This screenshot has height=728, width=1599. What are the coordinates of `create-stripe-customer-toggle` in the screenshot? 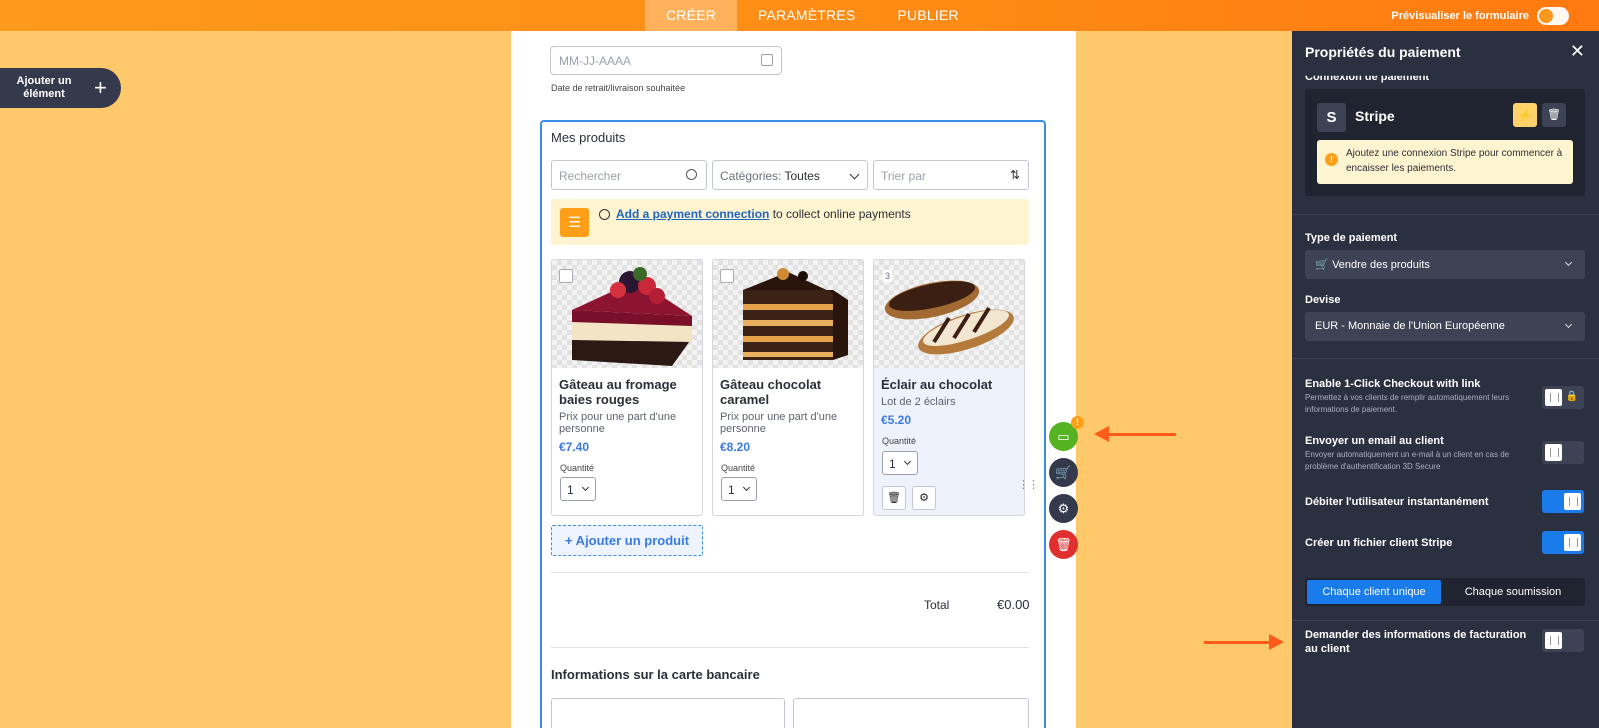 It's located at (1563, 542).